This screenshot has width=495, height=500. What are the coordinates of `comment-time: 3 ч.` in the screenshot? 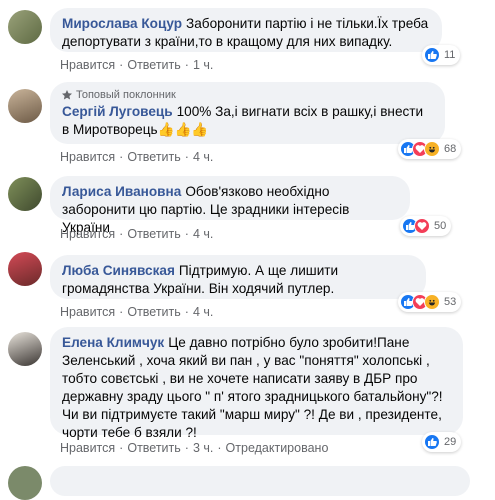 It's located at (203, 448).